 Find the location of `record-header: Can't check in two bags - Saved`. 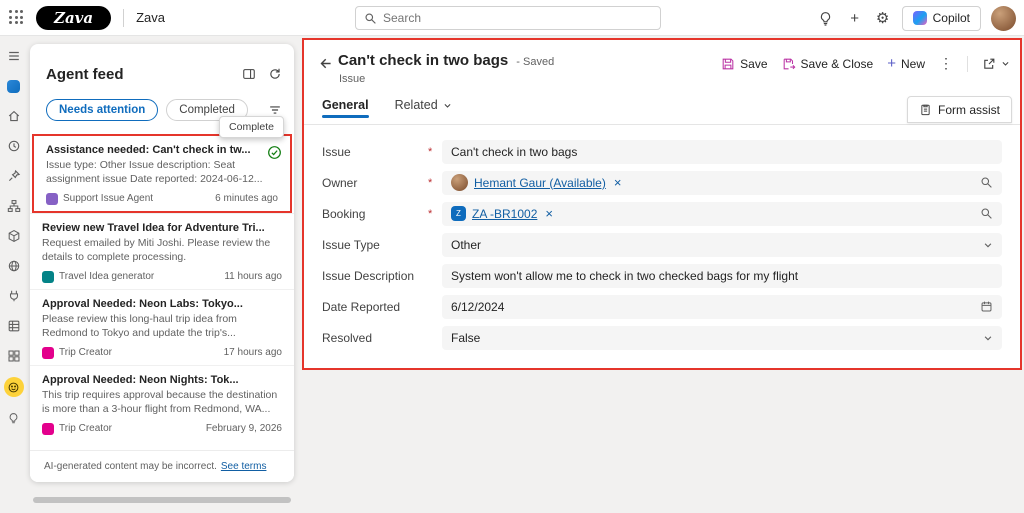

record-header: Can't check in two bags - Saved is located at coordinates (446, 60).